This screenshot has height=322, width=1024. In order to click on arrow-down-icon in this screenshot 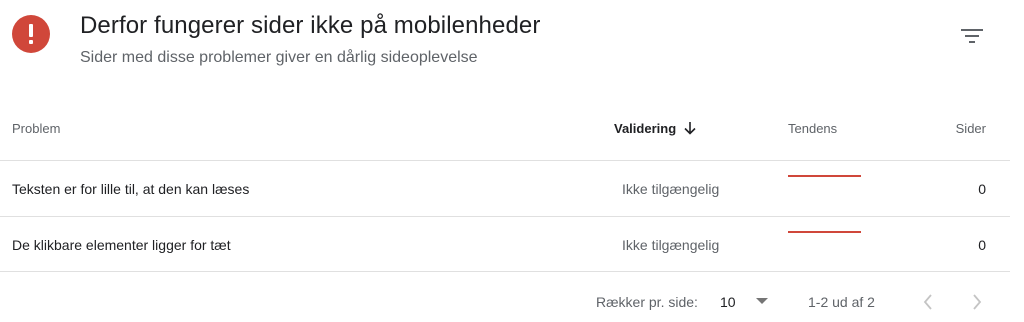, I will do `click(690, 128)`.